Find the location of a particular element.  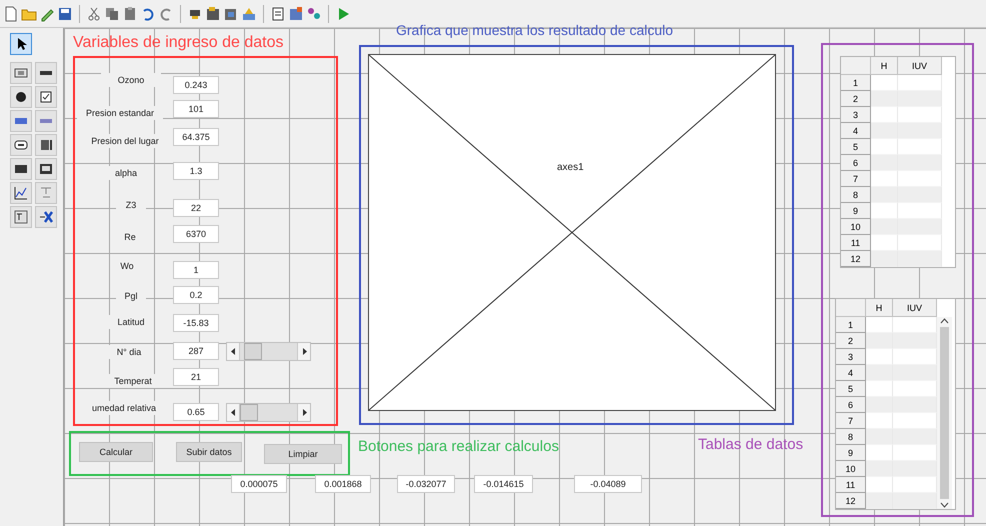

result-field: -0.032077 is located at coordinates (426, 484).